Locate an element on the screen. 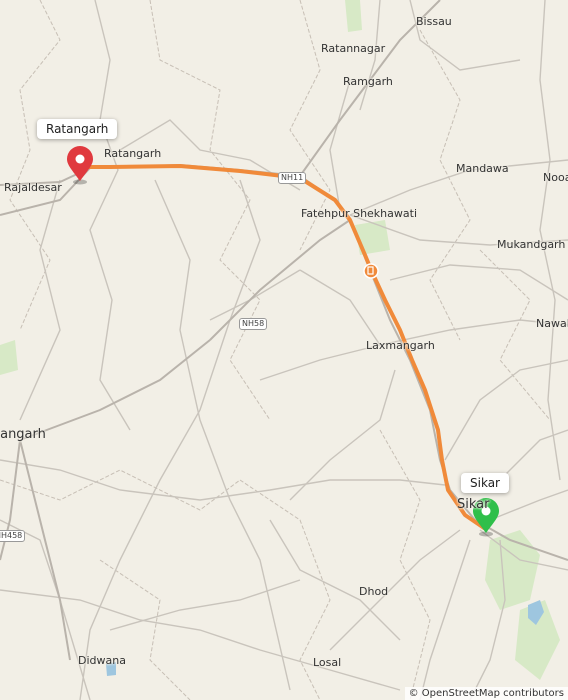 The image size is (568, 700). place-label-ratangarh: Ratangarh is located at coordinates (133, 153).